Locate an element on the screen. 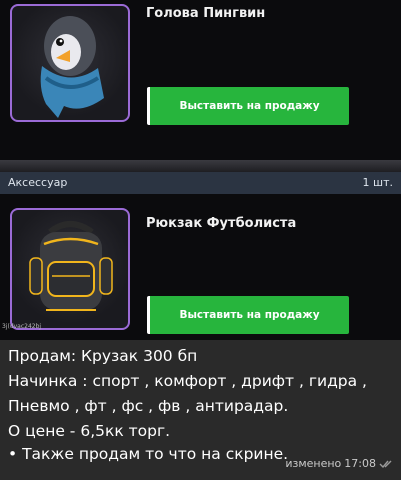 The width and height of the screenshot is (401, 480). message-line: О цене - 6,5кк торг. is located at coordinates (89, 431).